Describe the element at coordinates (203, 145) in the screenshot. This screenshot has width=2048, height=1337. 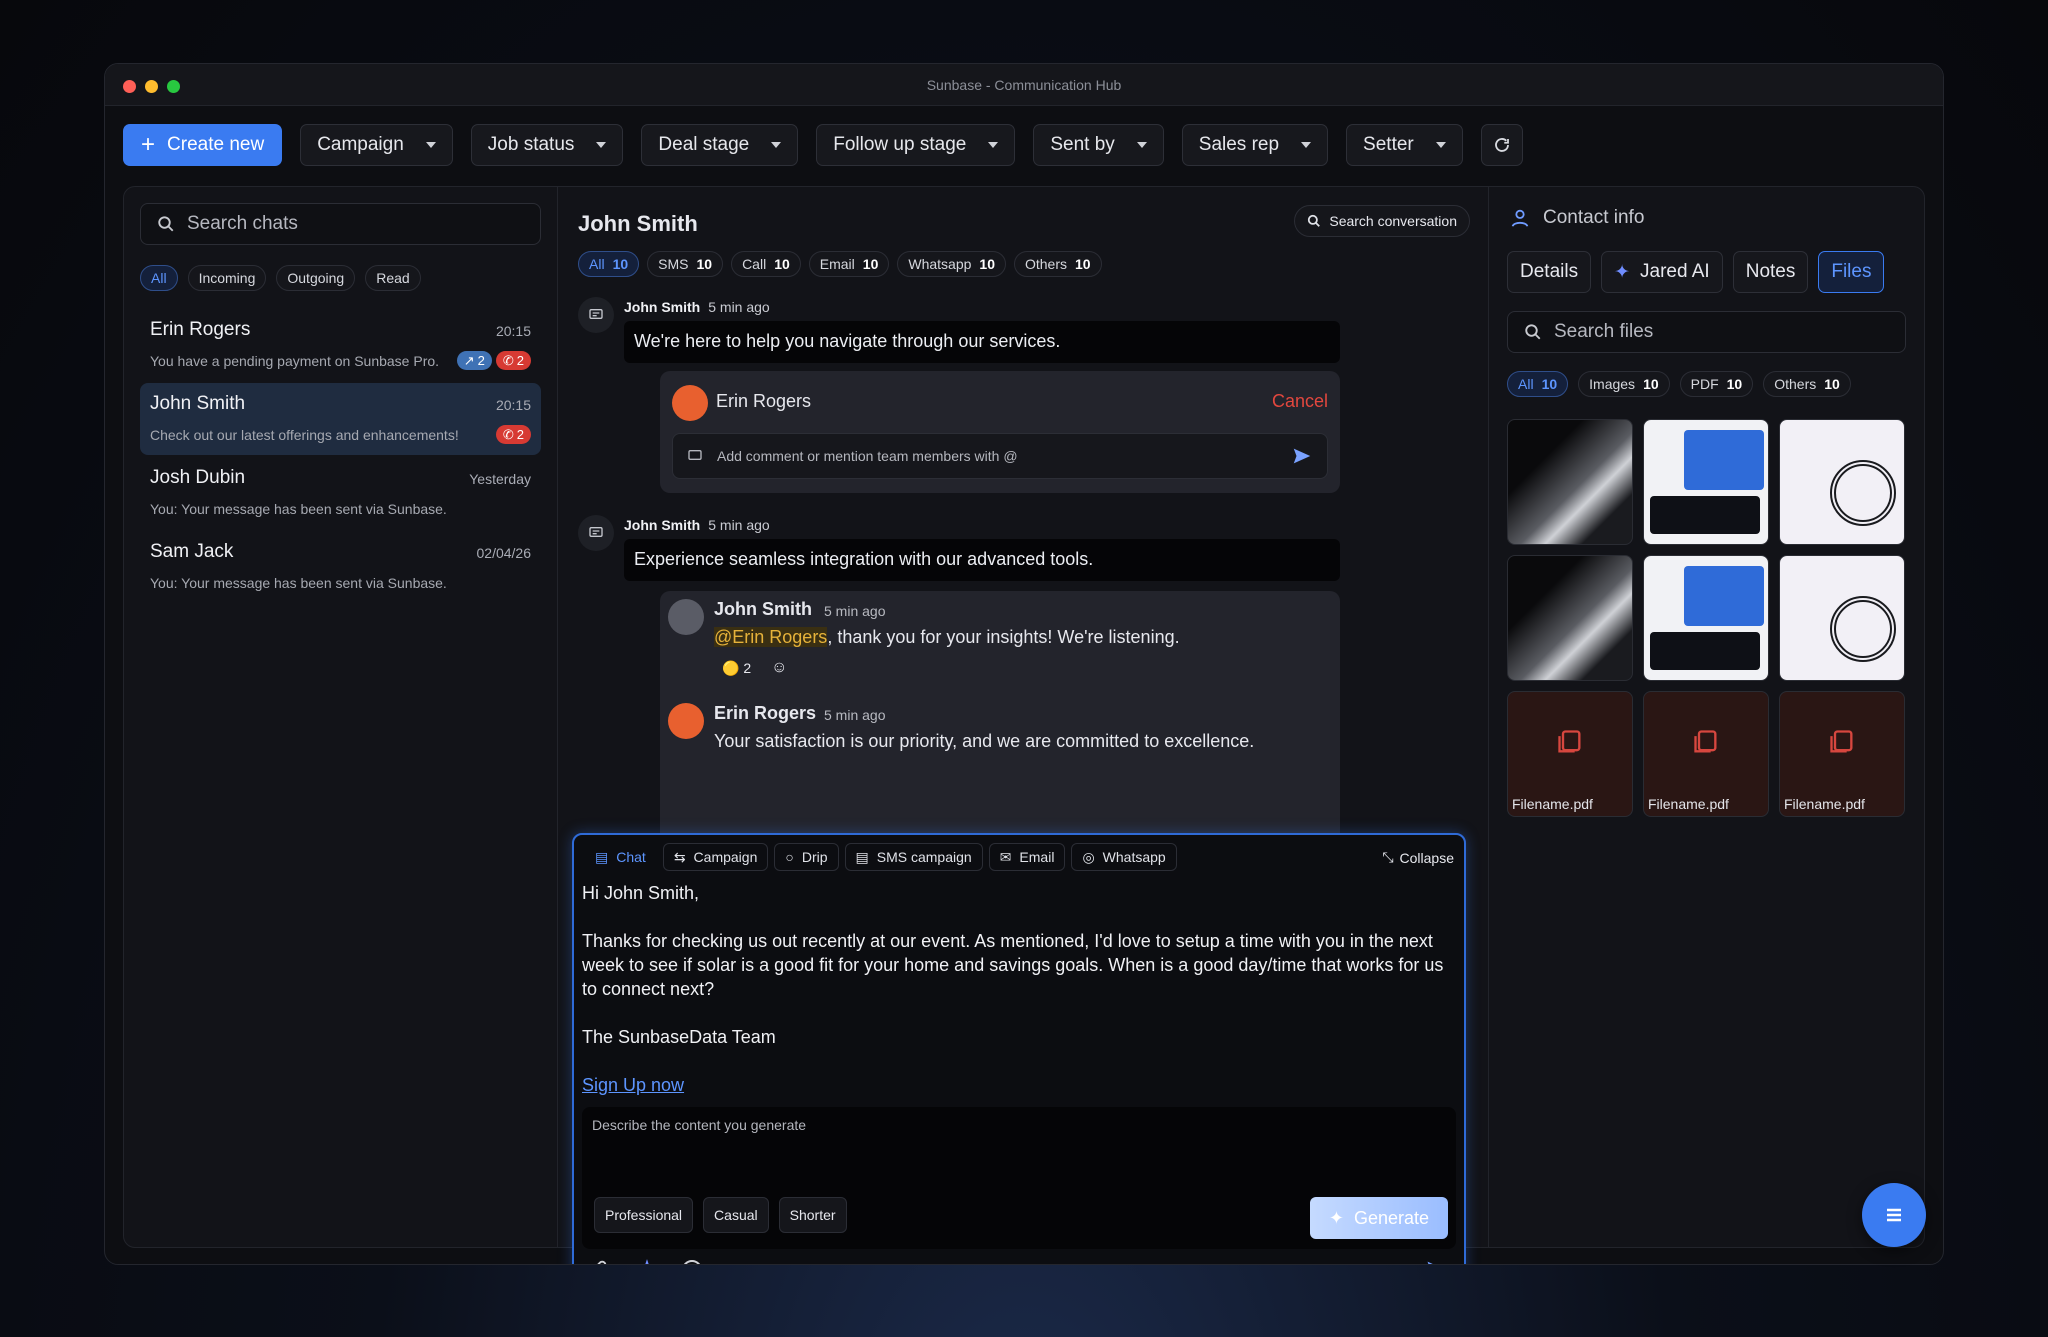
I see `create-new-button: + Create new` at that location.